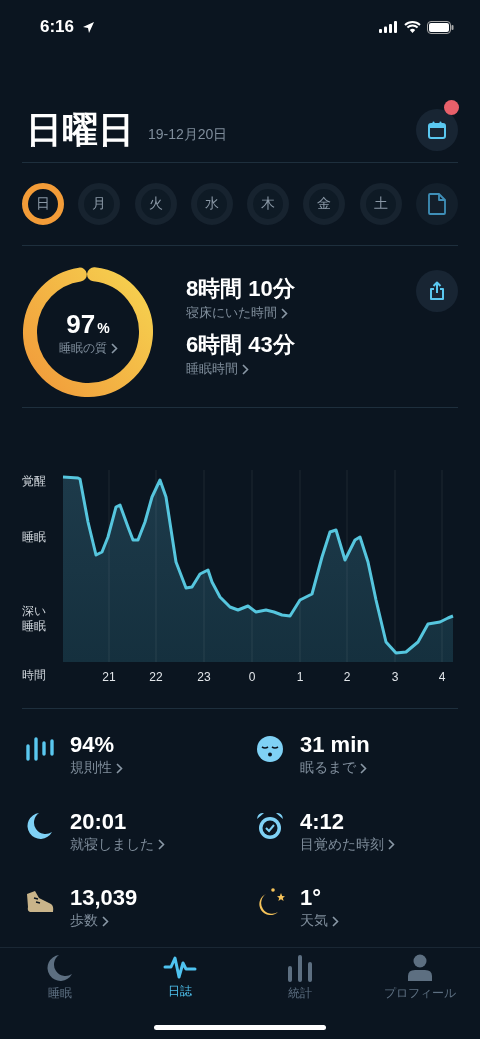  What do you see at coordinates (34, 537) in the screenshot?
I see `axis-label: 睡眠` at bounding box center [34, 537].